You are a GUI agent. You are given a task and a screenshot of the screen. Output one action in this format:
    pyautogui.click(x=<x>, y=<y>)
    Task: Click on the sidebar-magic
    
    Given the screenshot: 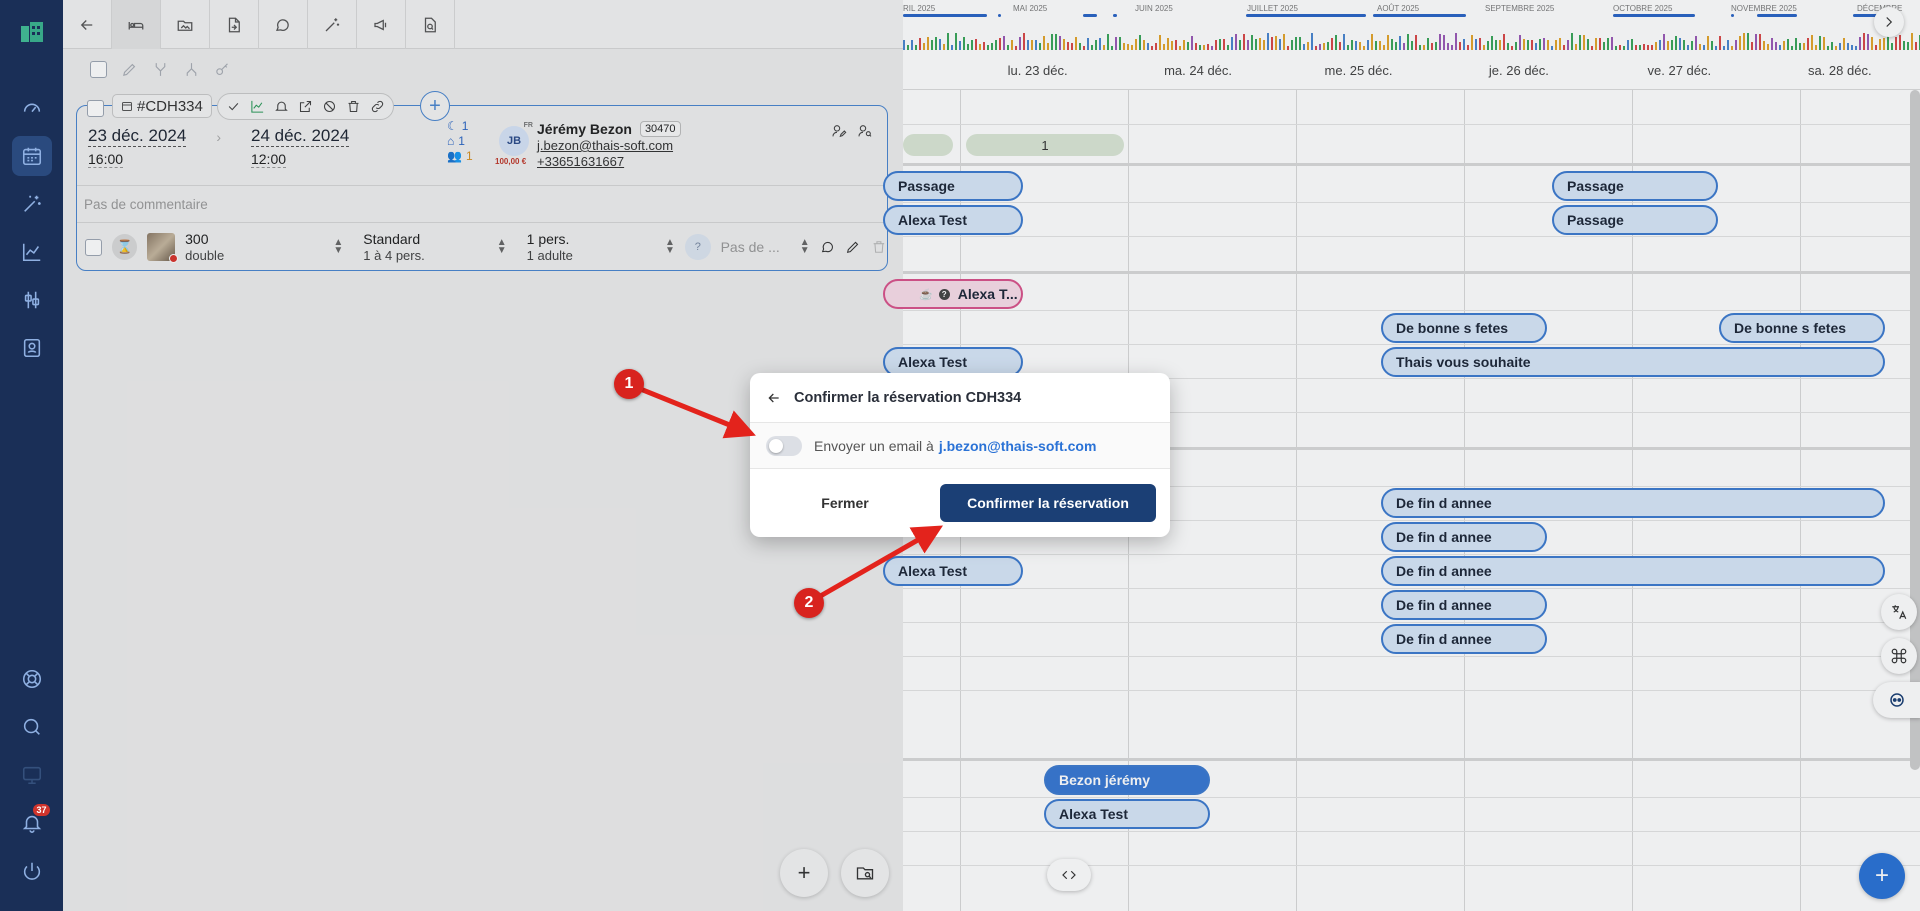 What is the action you would take?
    pyautogui.click(x=32, y=204)
    